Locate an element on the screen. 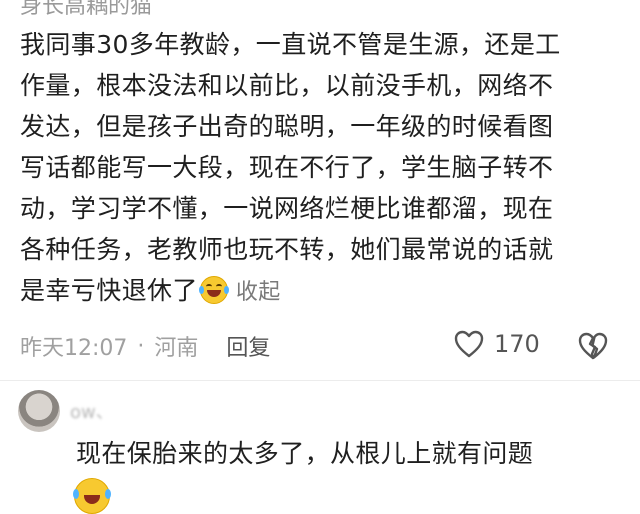 Image resolution: width=640 pixels, height=514 pixels. reply-text: 现在保胎来的太多了，从根儿上就有问题 is located at coordinates (305, 453).